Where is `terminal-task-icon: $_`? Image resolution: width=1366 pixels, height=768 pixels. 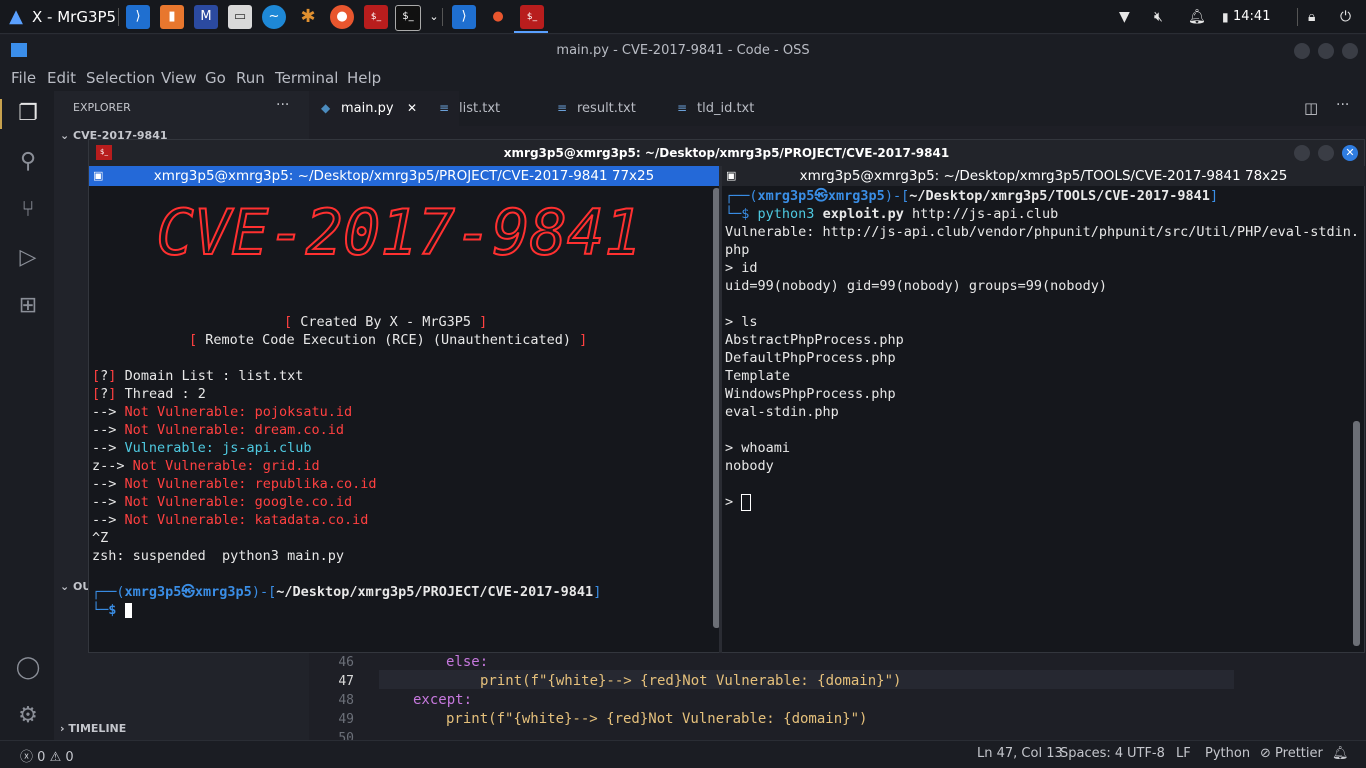 terminal-task-icon: $_ is located at coordinates (532, 17).